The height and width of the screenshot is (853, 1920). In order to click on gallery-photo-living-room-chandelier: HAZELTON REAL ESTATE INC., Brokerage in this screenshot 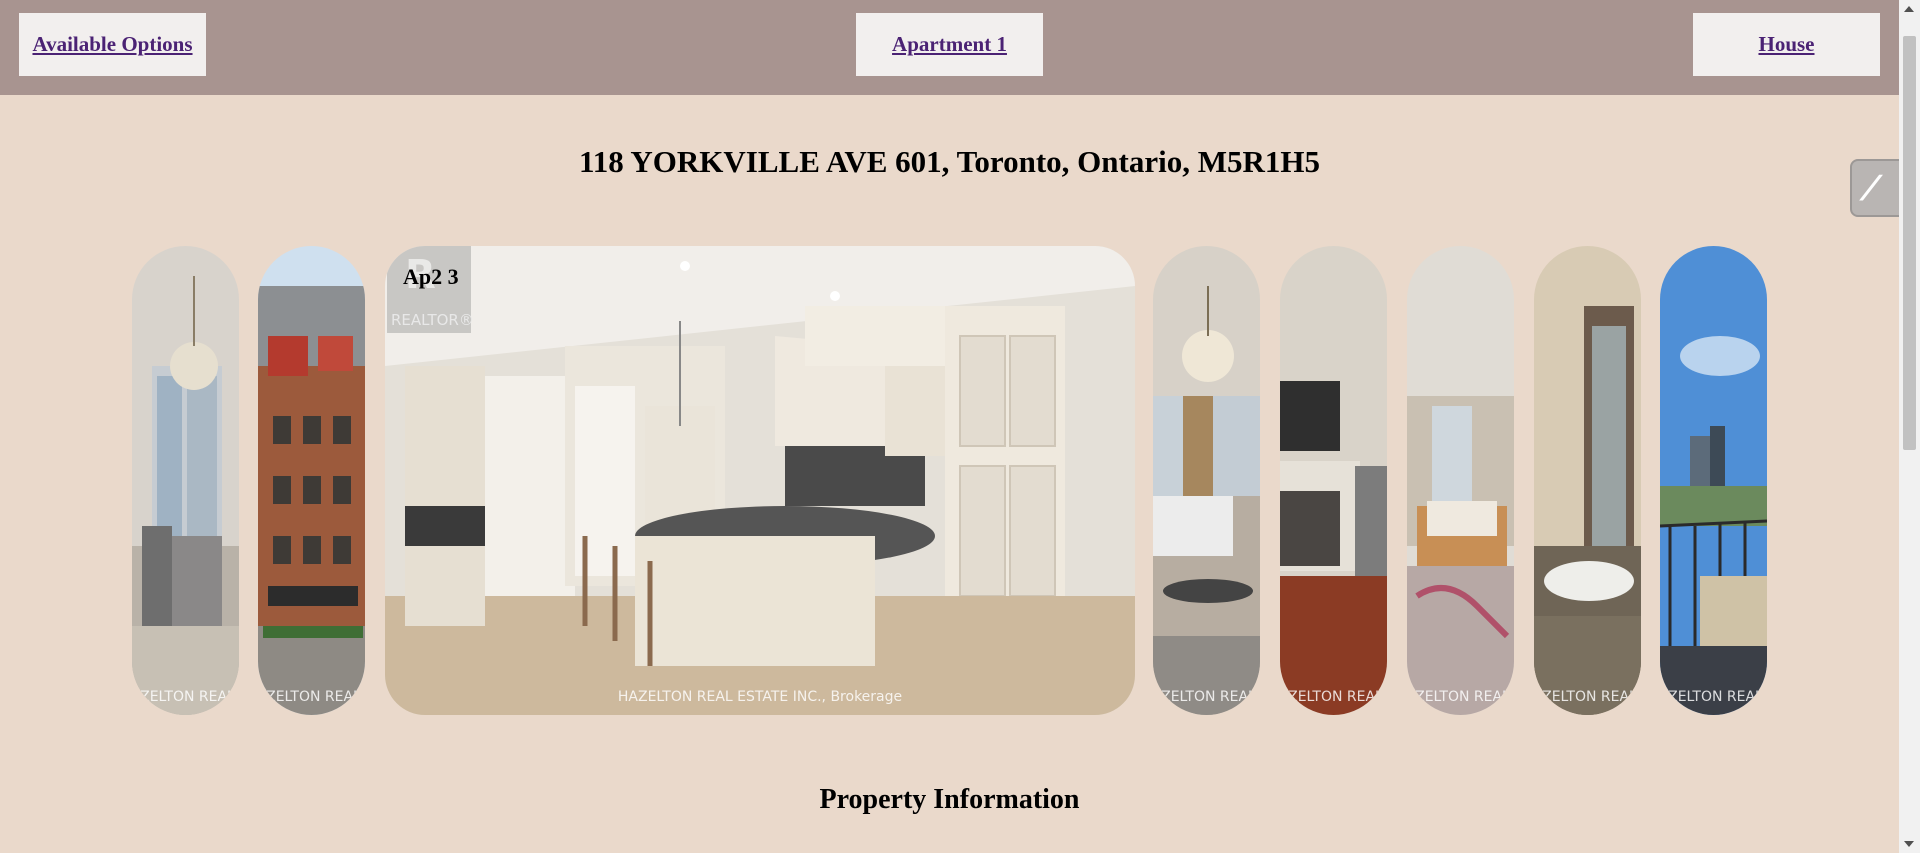, I will do `click(1206, 480)`.